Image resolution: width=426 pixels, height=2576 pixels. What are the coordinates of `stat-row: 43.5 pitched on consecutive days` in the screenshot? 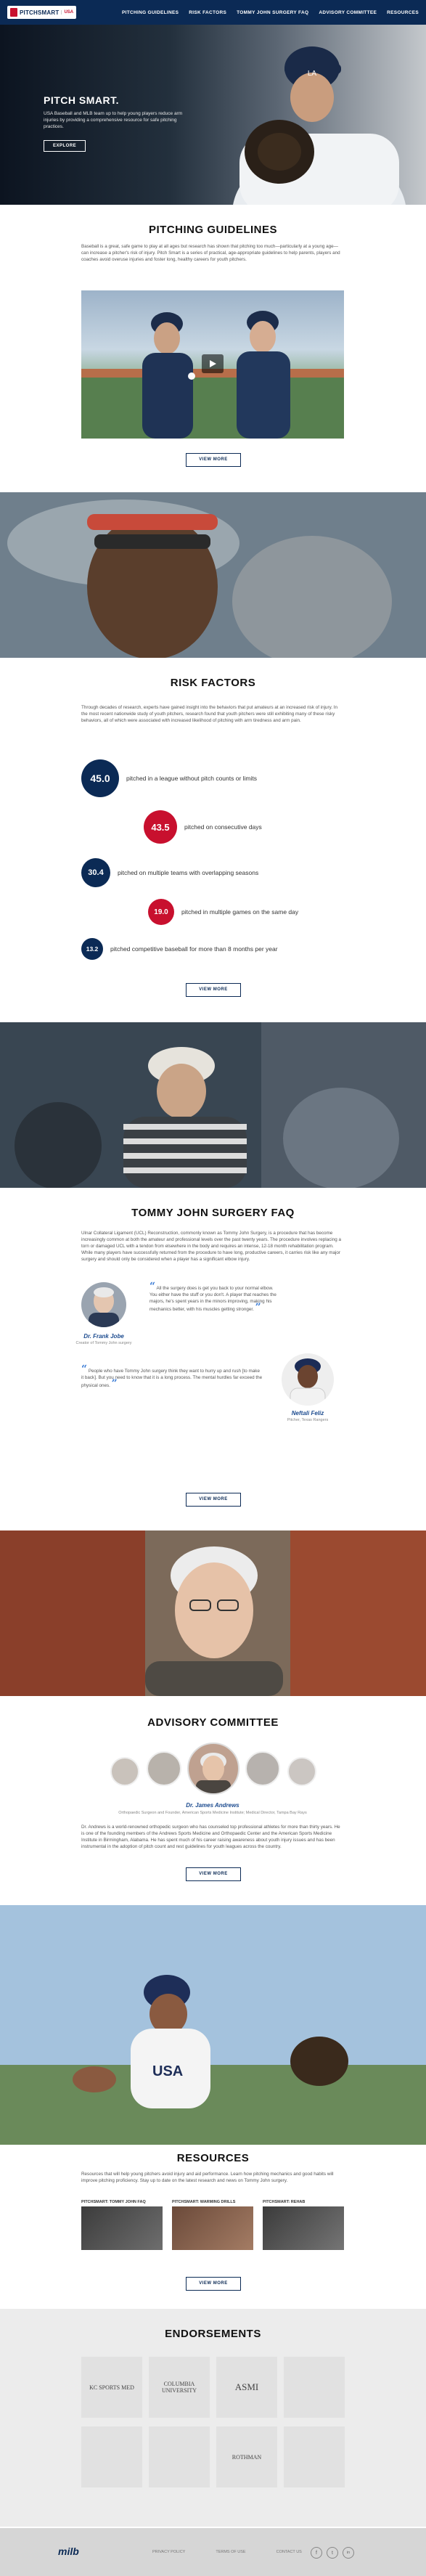 It's located at (203, 827).